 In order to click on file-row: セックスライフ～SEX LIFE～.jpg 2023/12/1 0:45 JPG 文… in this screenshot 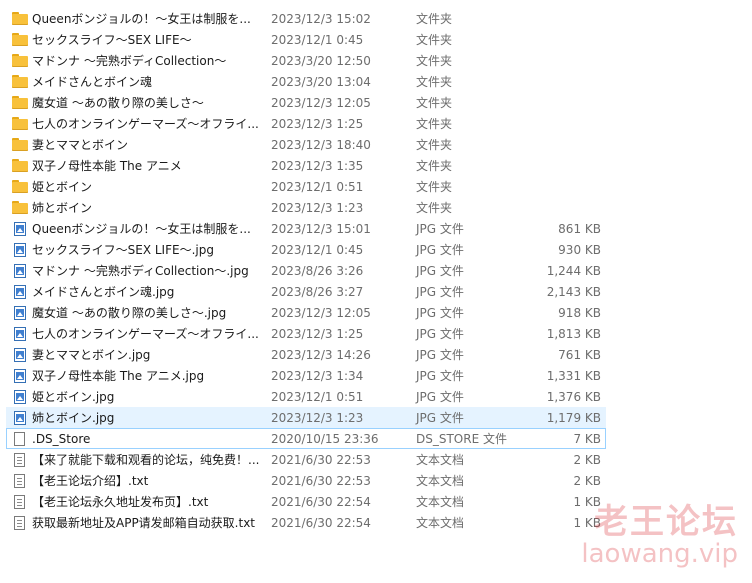, I will do `click(306, 249)`.